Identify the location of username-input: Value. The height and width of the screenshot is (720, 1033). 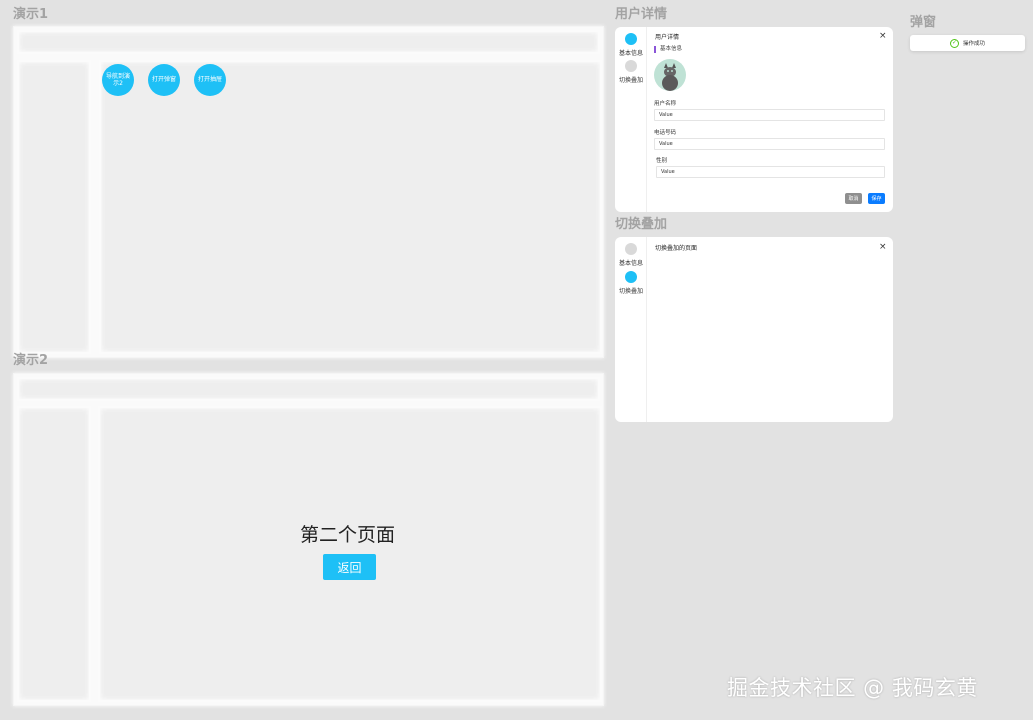
(769, 115).